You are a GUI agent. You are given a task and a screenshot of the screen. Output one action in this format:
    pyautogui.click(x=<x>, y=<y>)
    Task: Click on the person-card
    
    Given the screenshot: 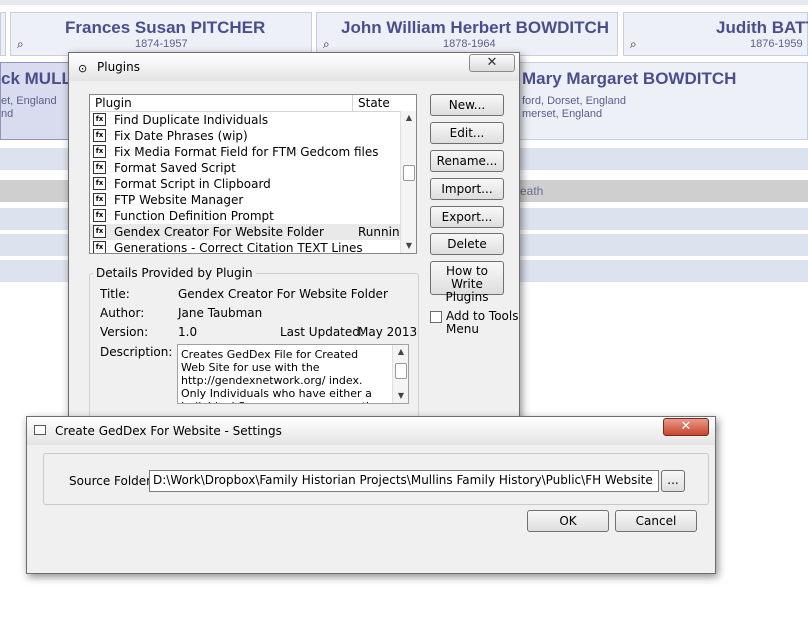 What is the action you would take?
    pyautogui.click(x=3, y=34)
    